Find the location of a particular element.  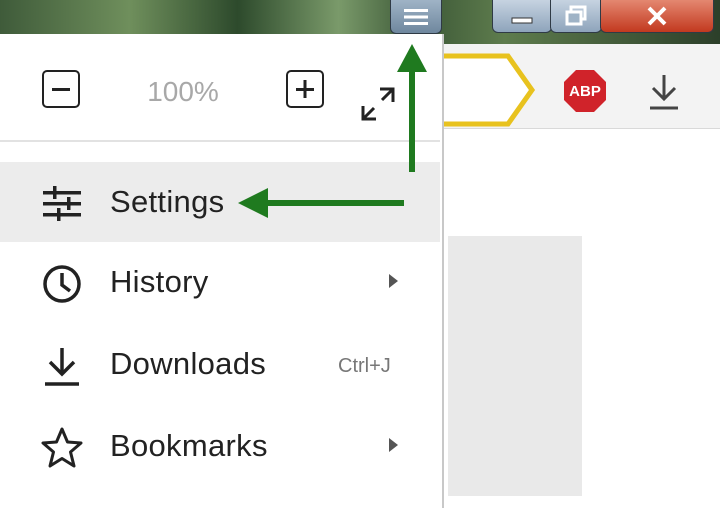

menu-divider is located at coordinates (220, 141).